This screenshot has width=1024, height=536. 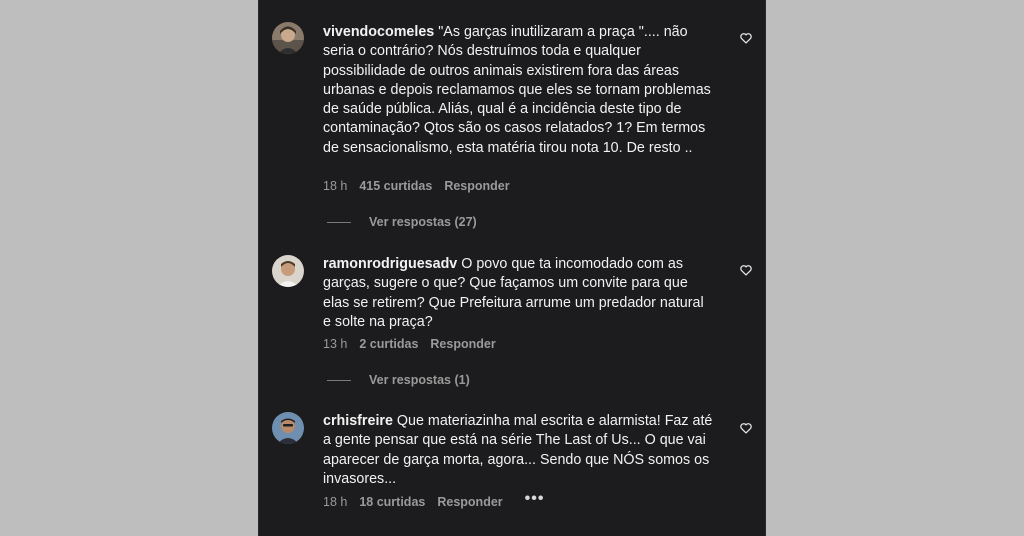 What do you see at coordinates (535, 499) in the screenshot?
I see `more-options-icon: •••` at bounding box center [535, 499].